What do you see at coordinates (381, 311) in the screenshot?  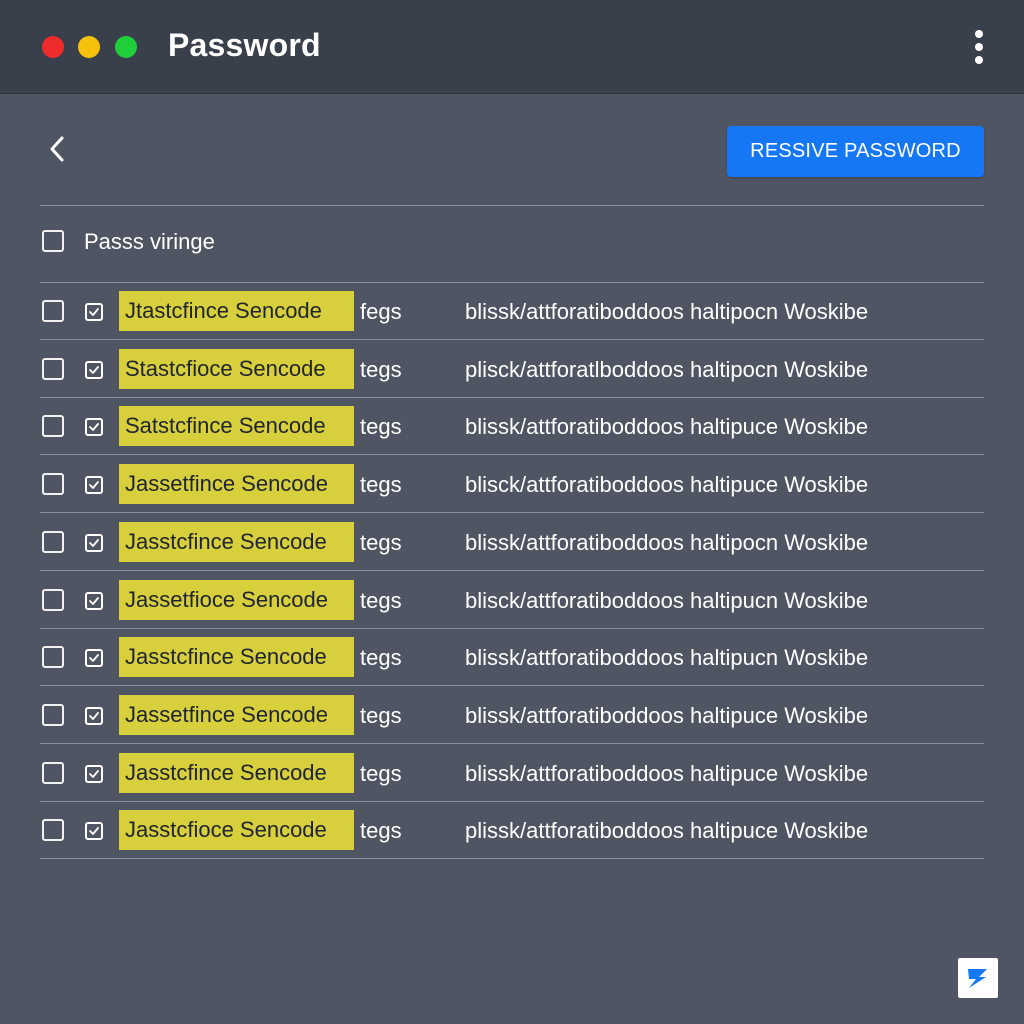 I see `row-tag: fegs` at bounding box center [381, 311].